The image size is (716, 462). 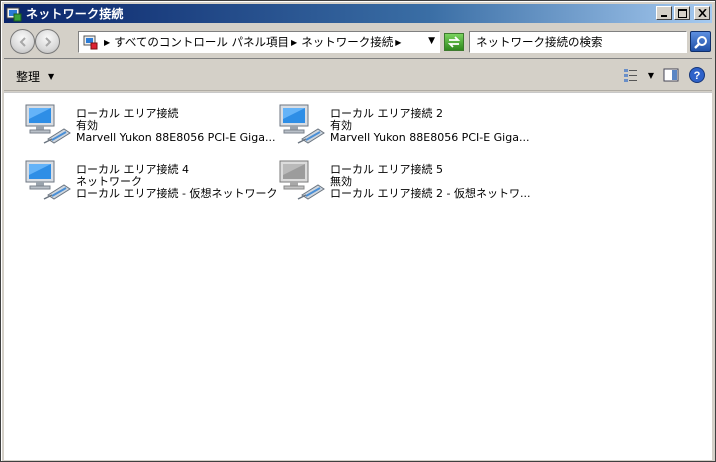 What do you see at coordinates (28, 77) in the screenshot?
I see `organize-label: 整理` at bounding box center [28, 77].